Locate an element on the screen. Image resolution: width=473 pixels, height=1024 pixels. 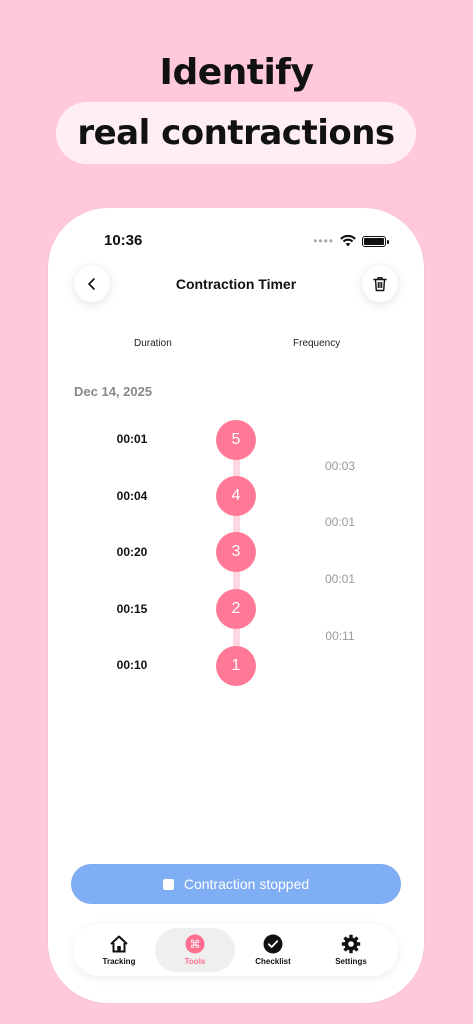
tab-tools: ⌘ Tools is located at coordinates (195, 950).